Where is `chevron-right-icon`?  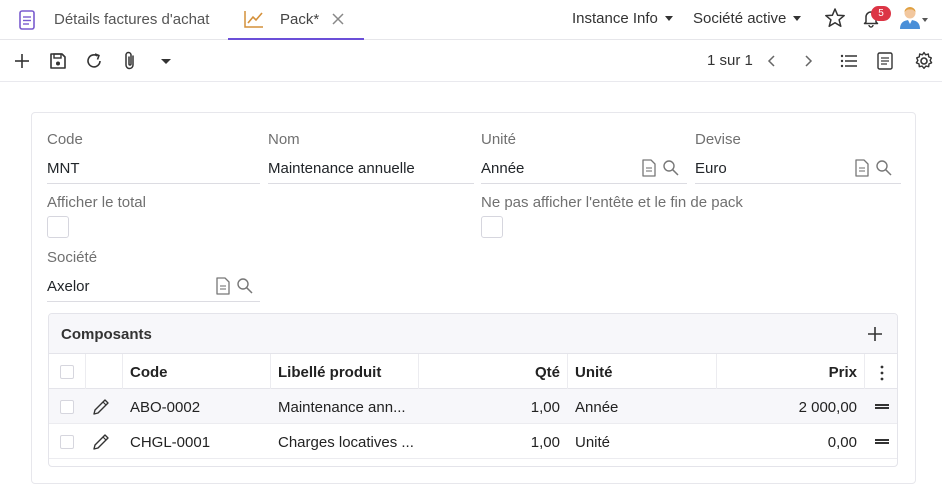
chevron-right-icon is located at coordinates (808, 61).